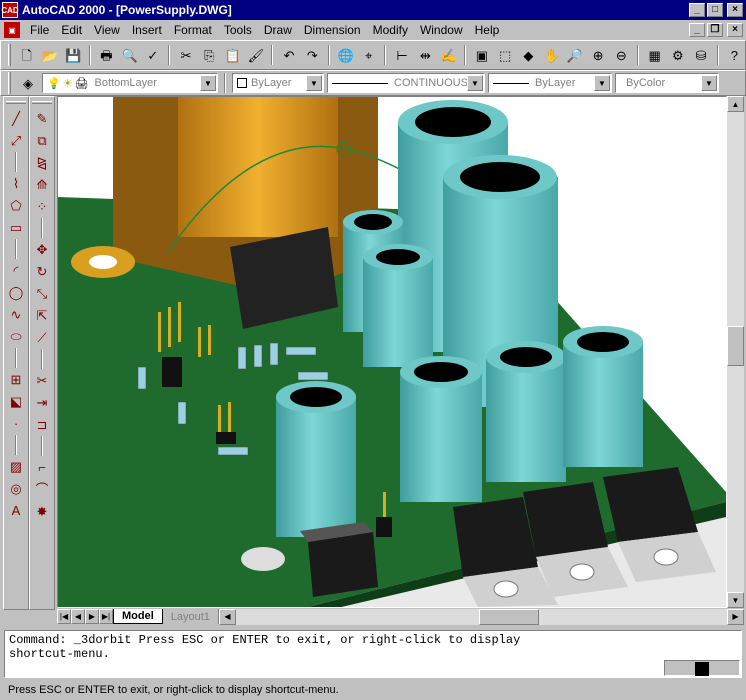 This screenshot has height=700, width=746. Describe the element at coordinates (42, 206) in the screenshot. I see `array-icon: ⁘` at that location.